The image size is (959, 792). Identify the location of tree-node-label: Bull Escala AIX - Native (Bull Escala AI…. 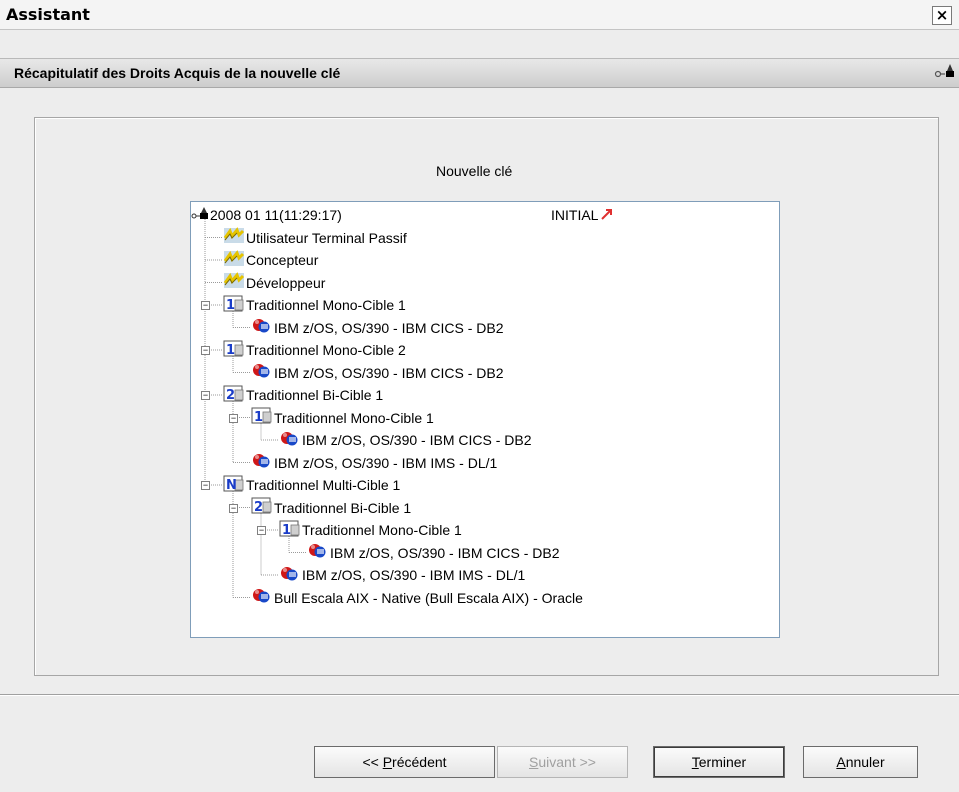
(428, 597).